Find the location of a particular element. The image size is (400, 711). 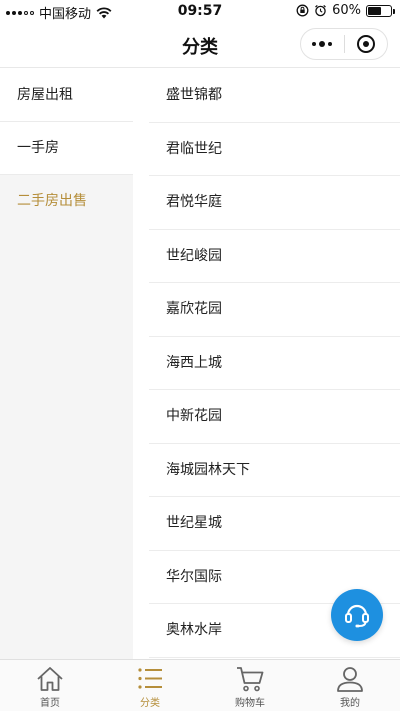

category-item-new-house: 一手房 is located at coordinates (66, 148).